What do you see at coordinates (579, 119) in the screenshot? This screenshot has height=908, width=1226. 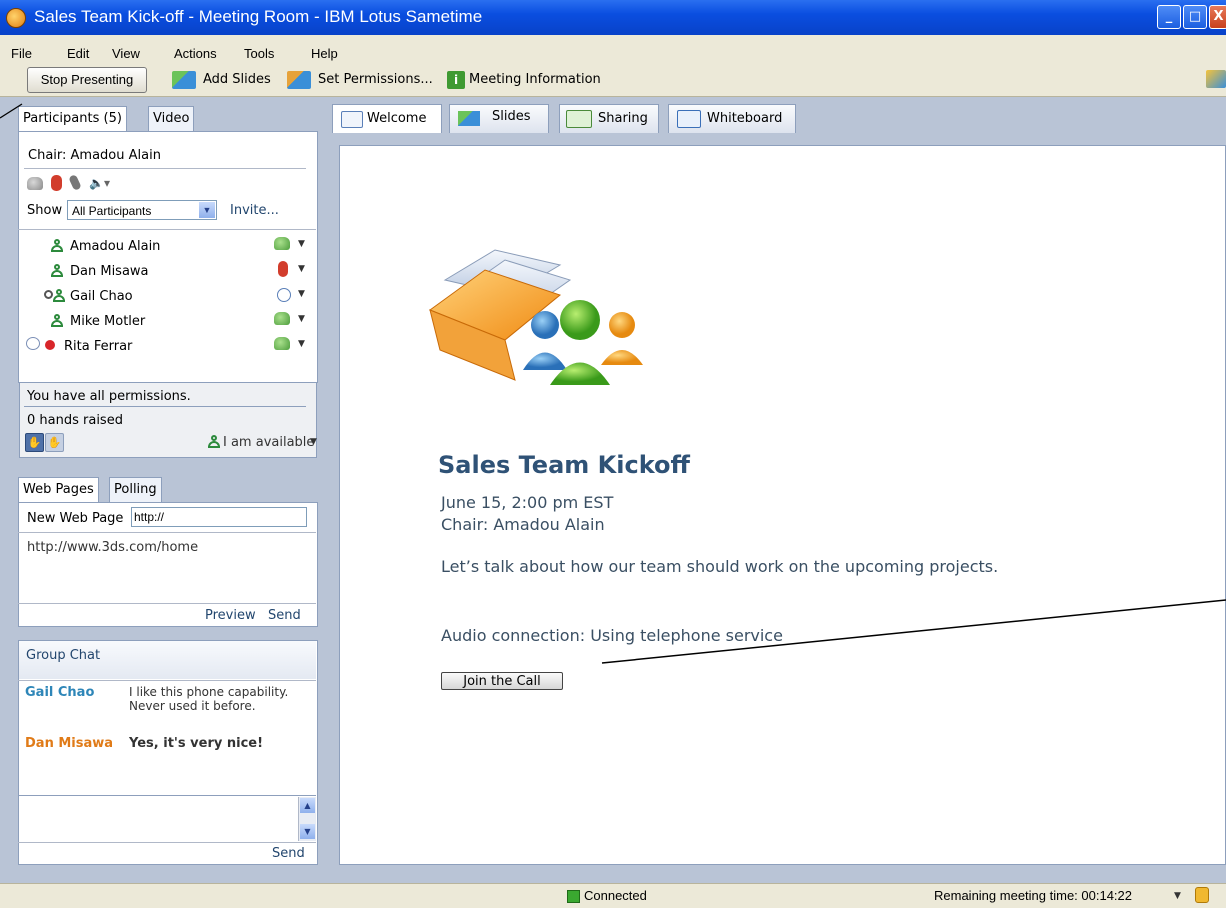 I see `sharing-icon` at bounding box center [579, 119].